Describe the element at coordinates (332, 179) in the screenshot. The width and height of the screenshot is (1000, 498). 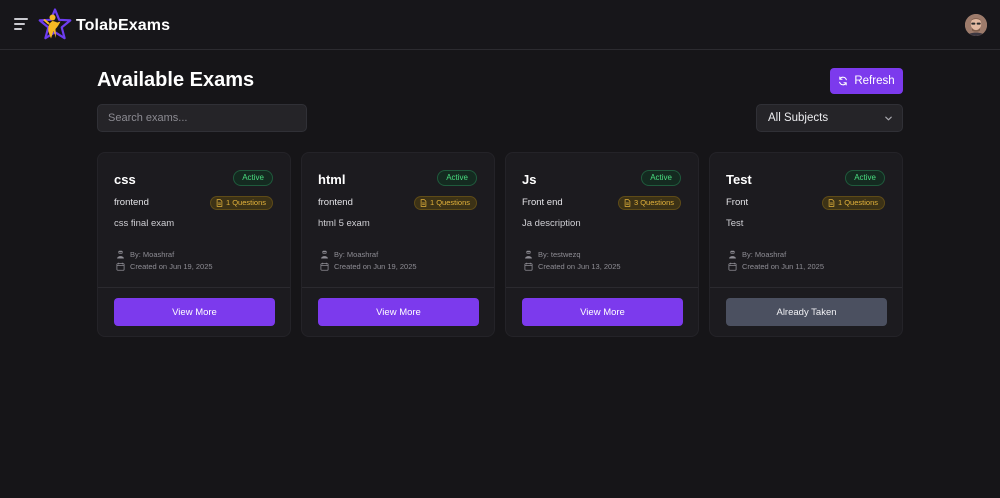
I see `exam-title: html` at that location.